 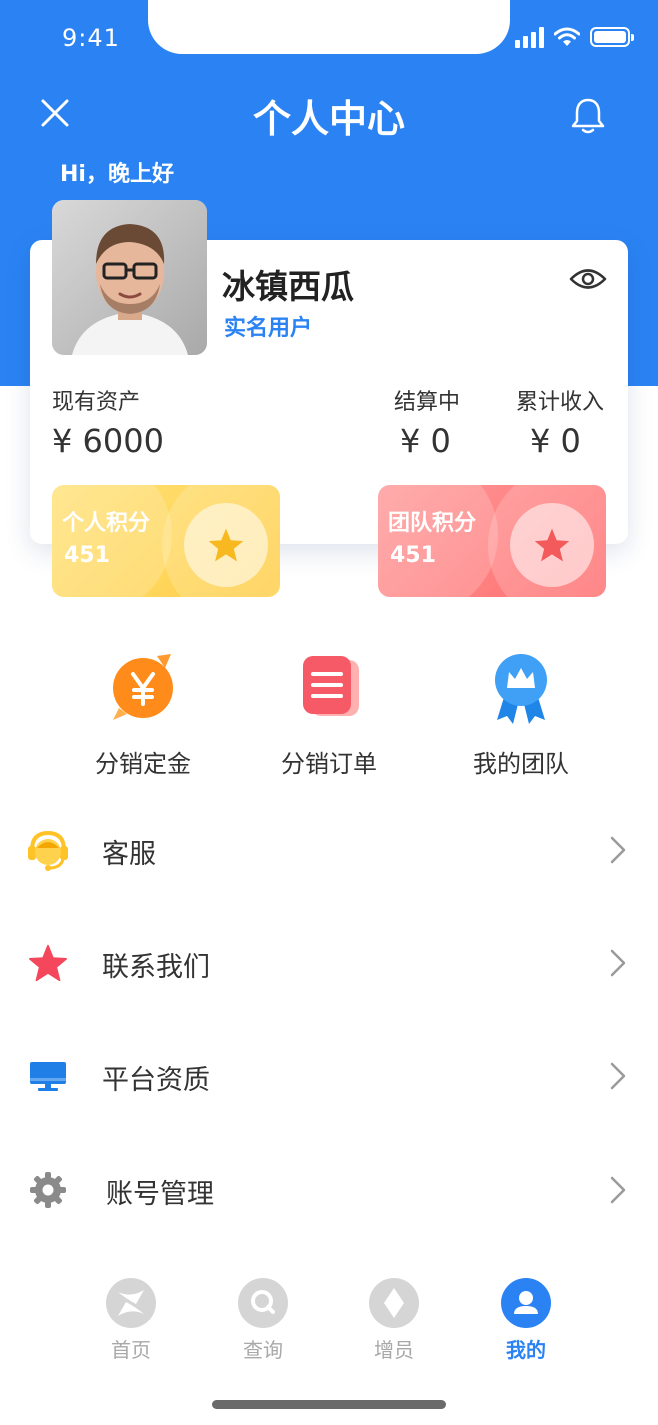 I want to click on bottom-tab-bar: 首页 查询 增员 我的, so click(x=329, y=1328).